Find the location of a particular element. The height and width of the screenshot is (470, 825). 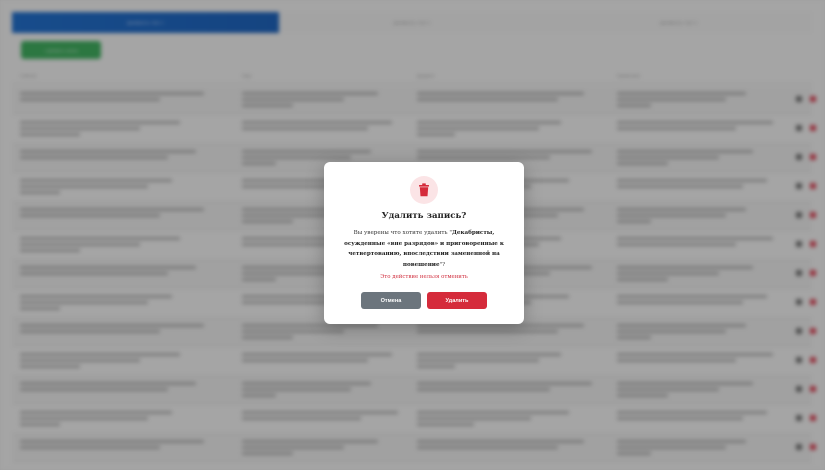

cancel-button: Отмена is located at coordinates (391, 300).